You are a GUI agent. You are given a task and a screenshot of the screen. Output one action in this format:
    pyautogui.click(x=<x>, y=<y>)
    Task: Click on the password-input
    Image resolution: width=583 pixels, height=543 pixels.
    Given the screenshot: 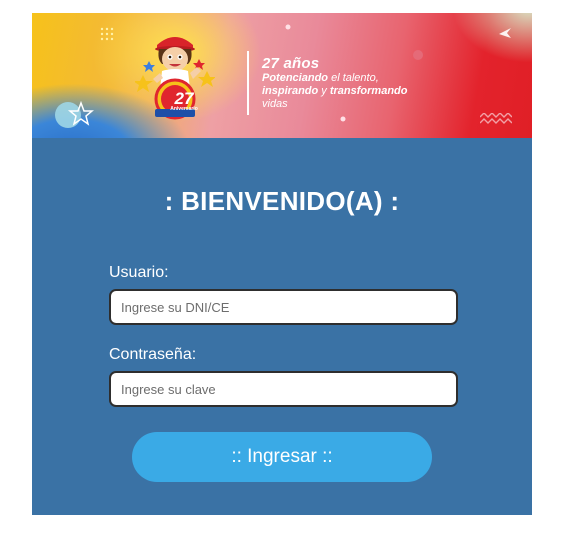 What is the action you would take?
    pyautogui.click(x=283, y=389)
    